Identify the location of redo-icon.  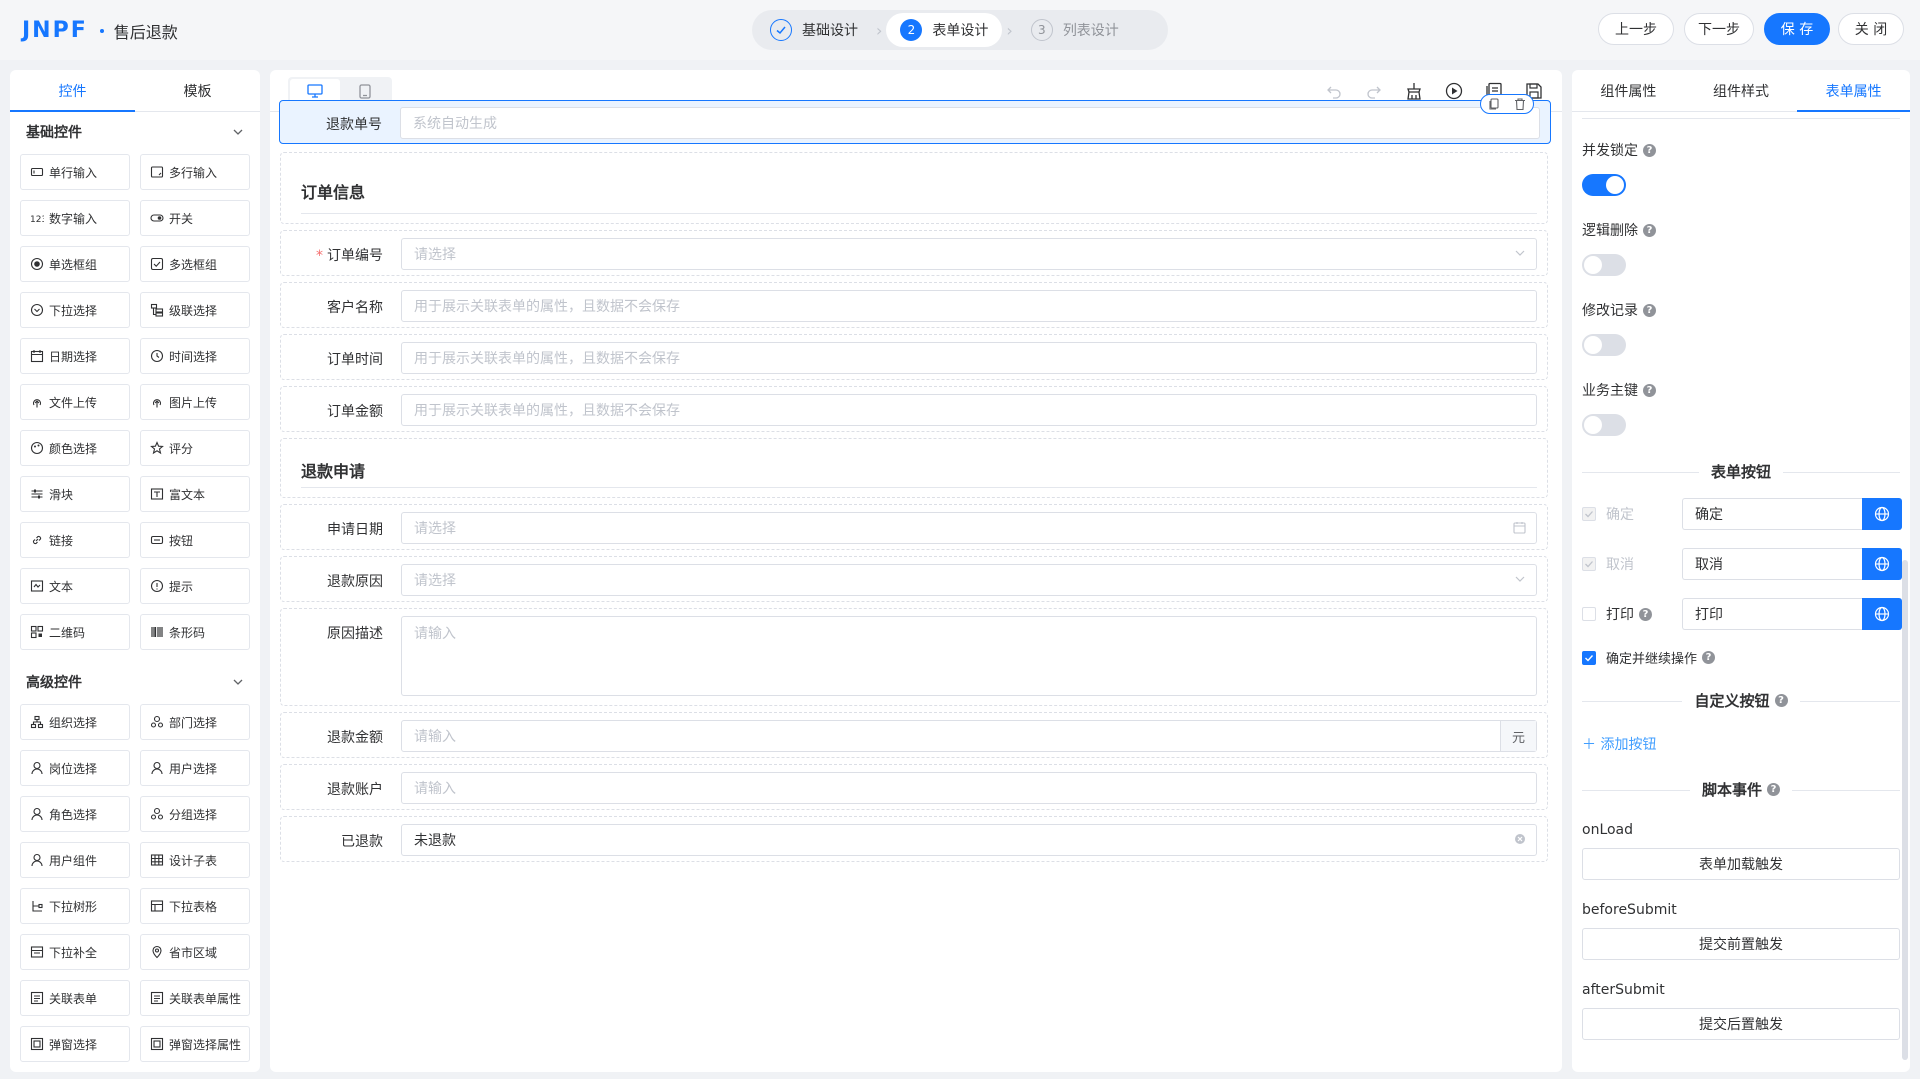
(1374, 91).